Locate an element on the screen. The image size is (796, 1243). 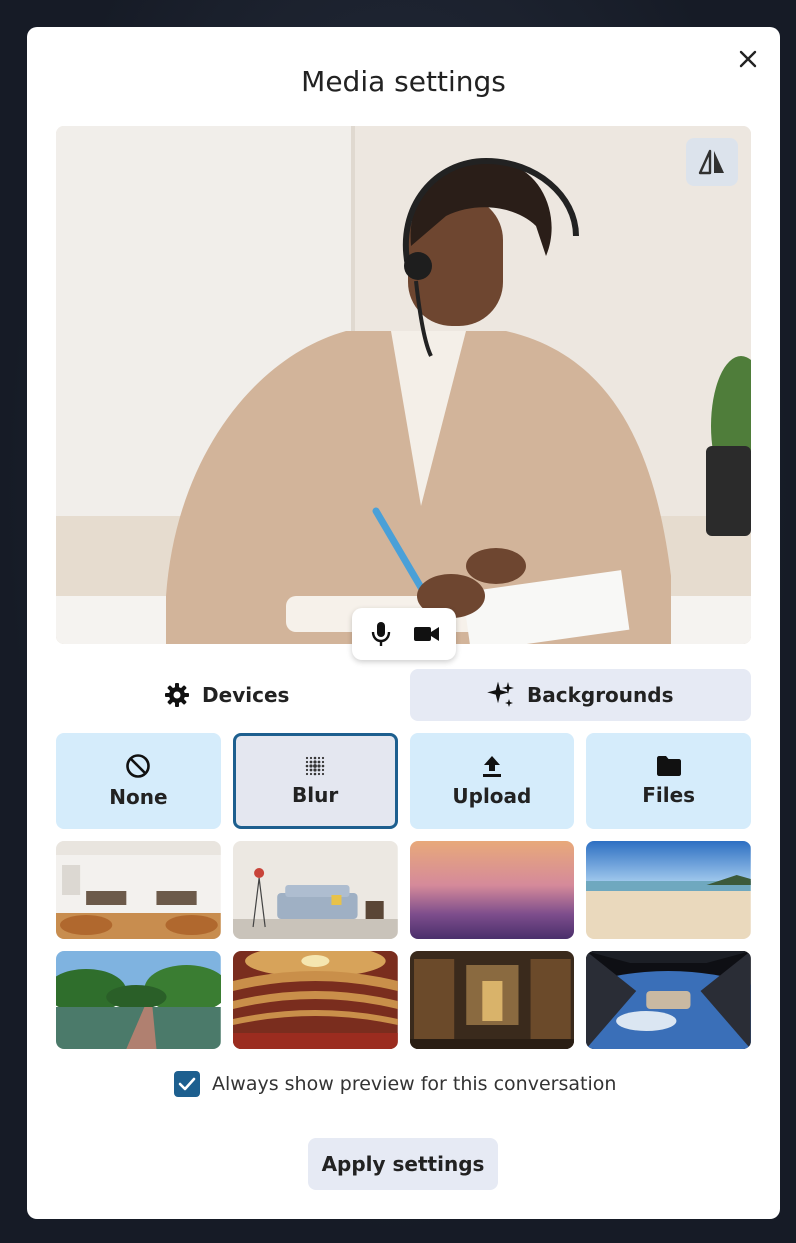
tab-devices: Devices is located at coordinates (227, 695).